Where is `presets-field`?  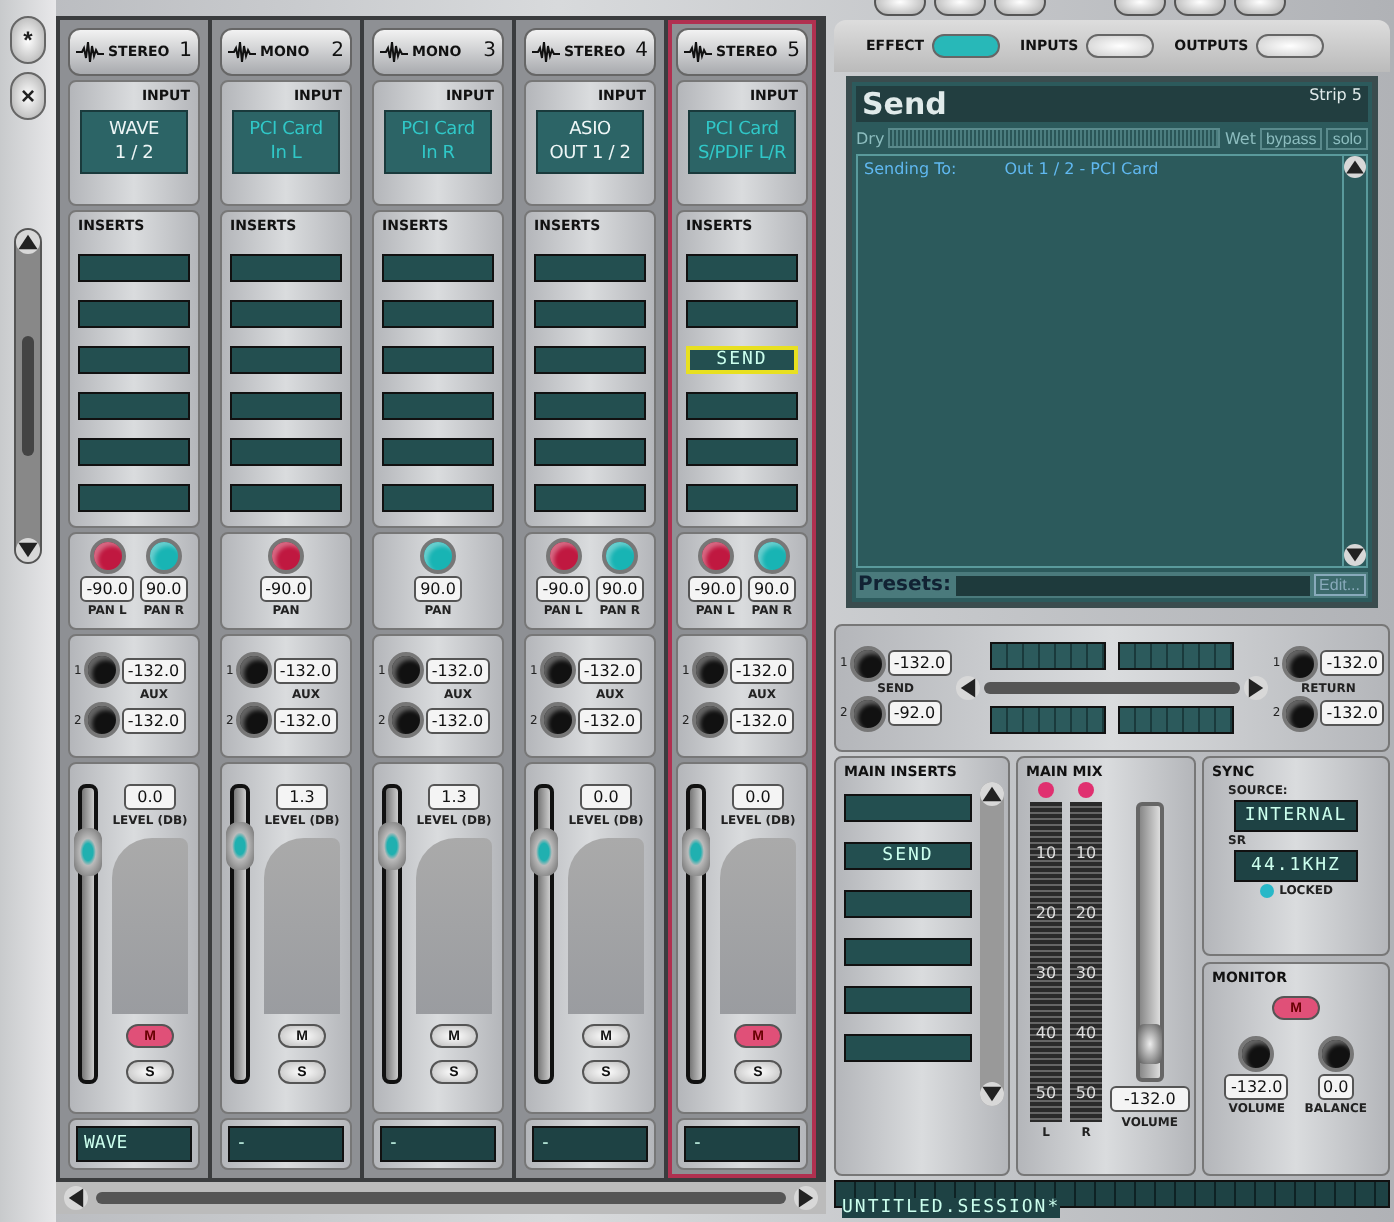 presets-field is located at coordinates (1132, 585).